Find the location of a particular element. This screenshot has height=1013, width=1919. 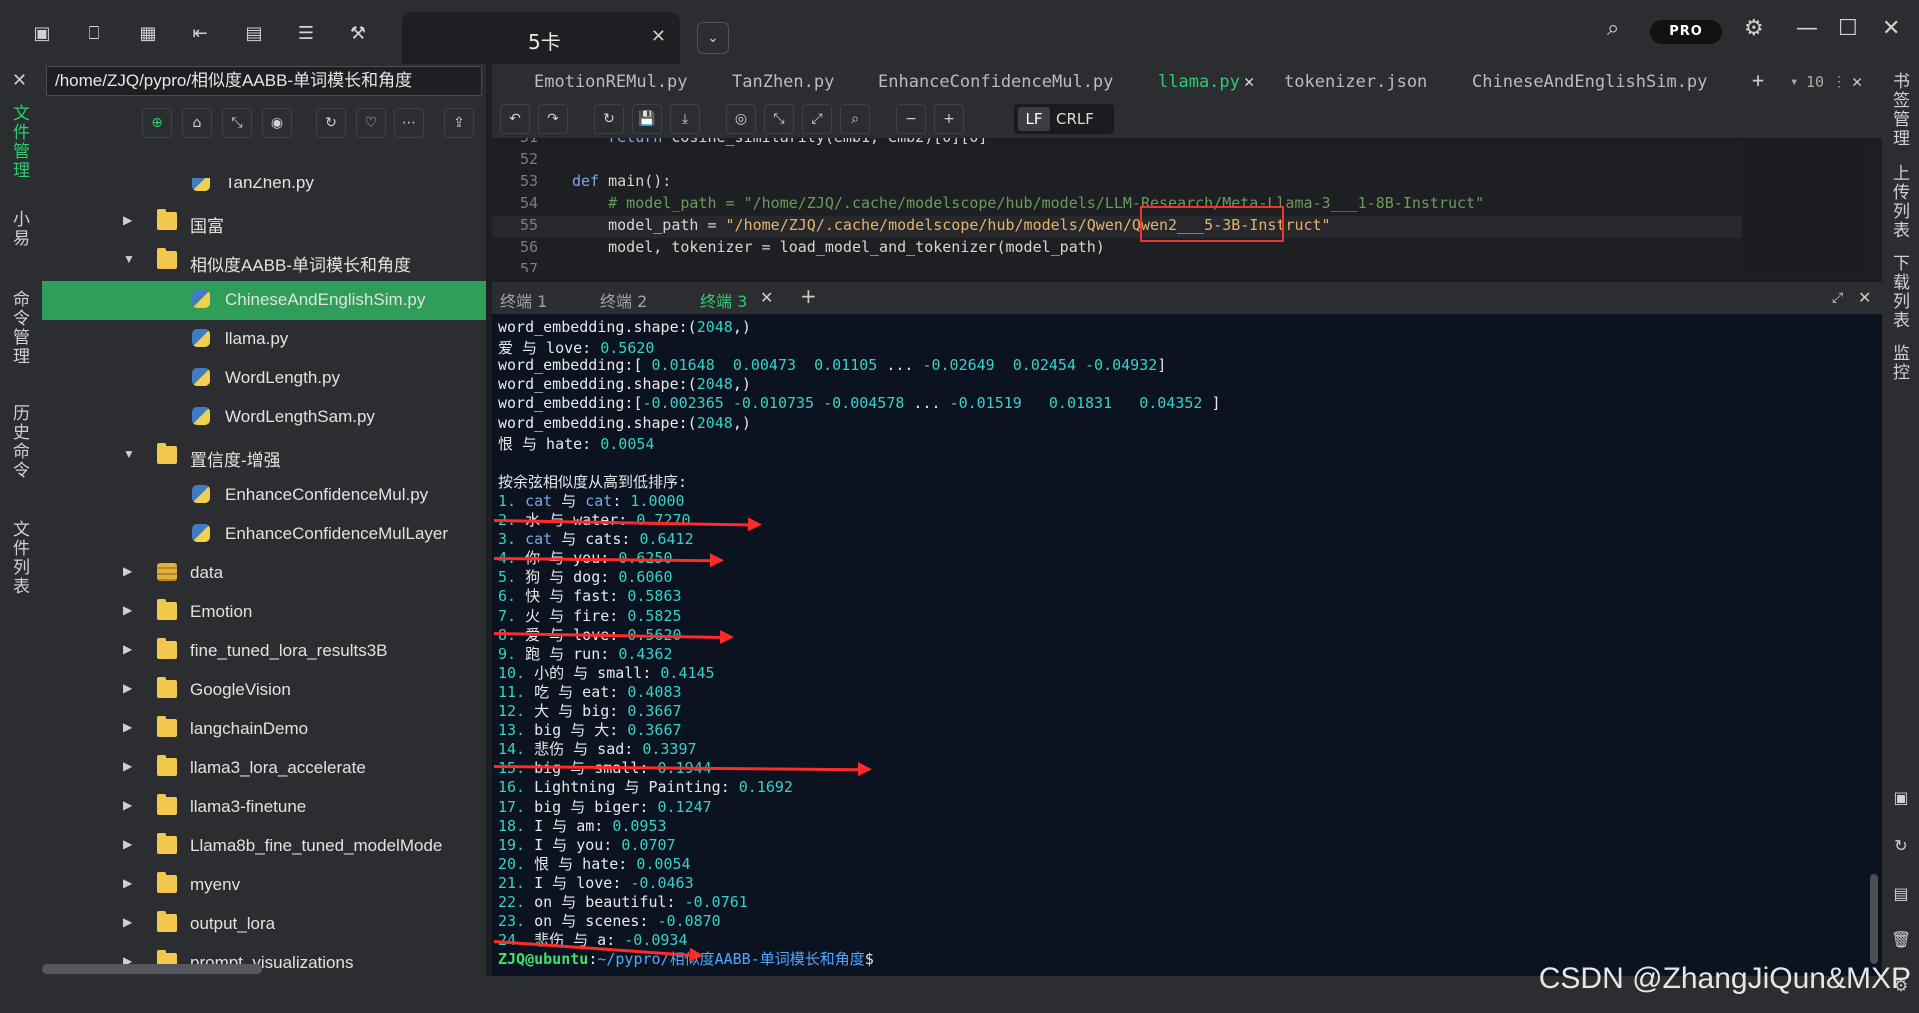

tree-item: ▶ GoogleVision is located at coordinates (264, 690).